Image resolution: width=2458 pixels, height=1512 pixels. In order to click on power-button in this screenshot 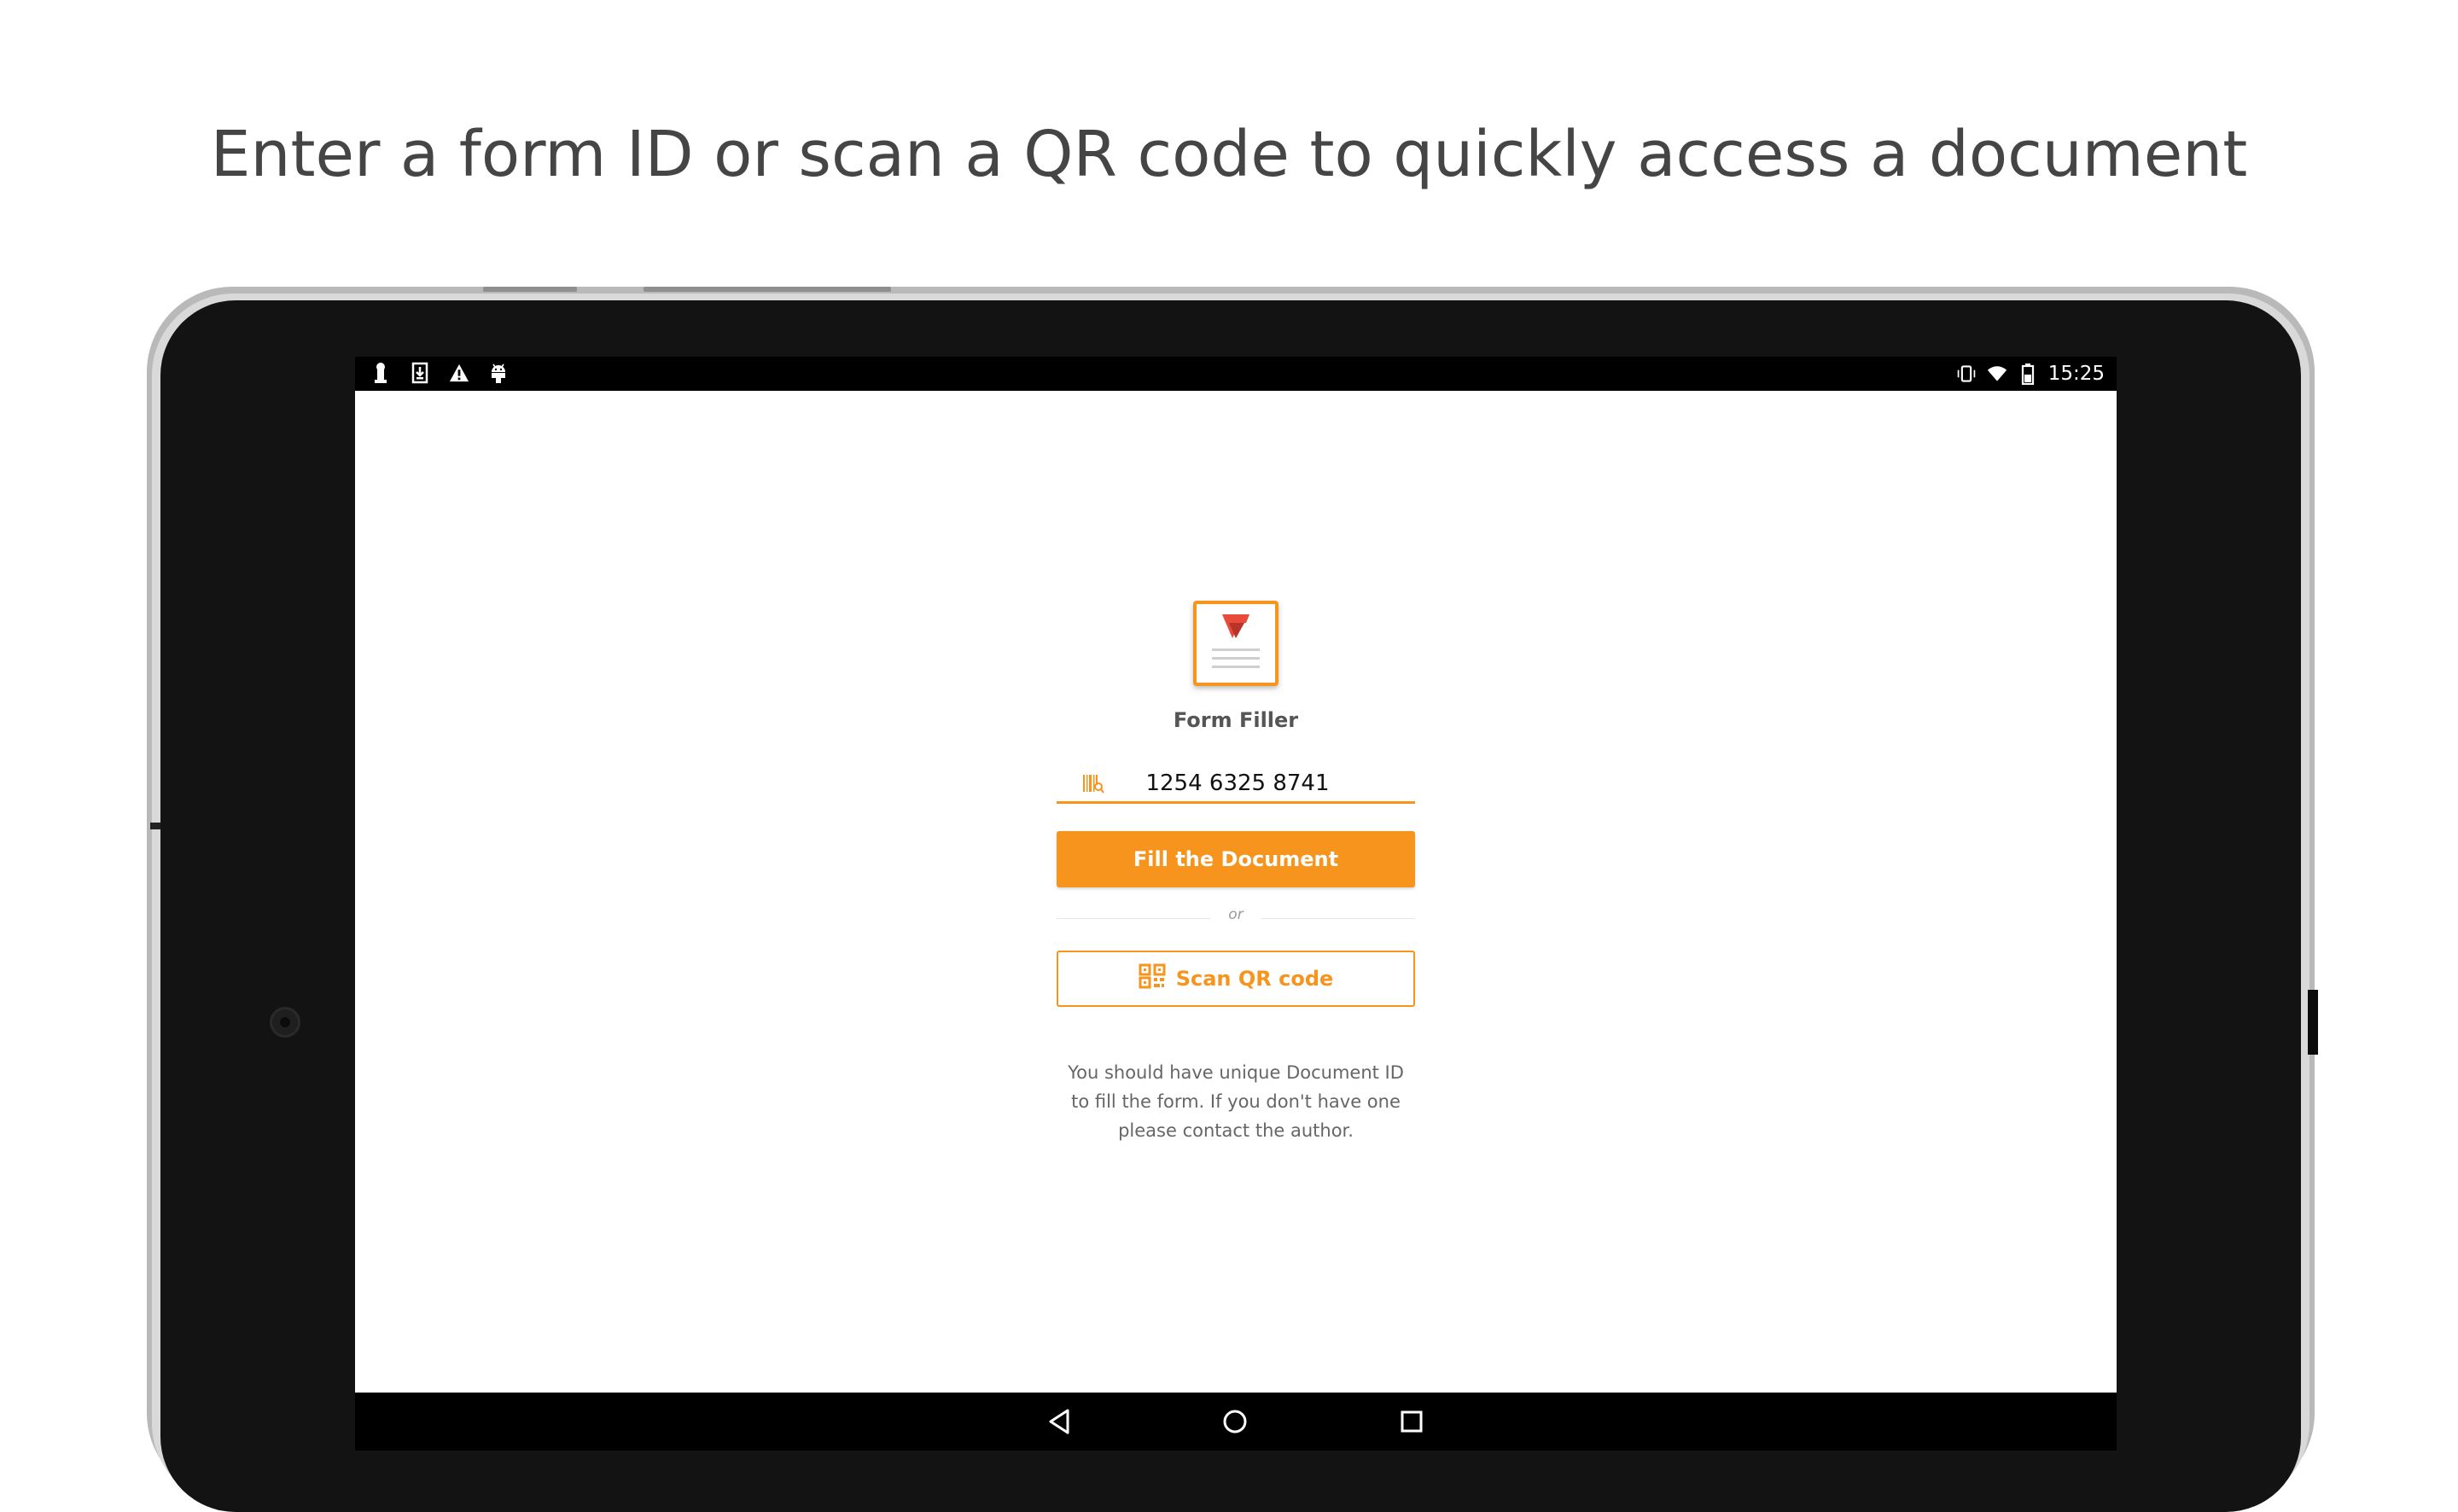, I will do `click(767, 289)`.